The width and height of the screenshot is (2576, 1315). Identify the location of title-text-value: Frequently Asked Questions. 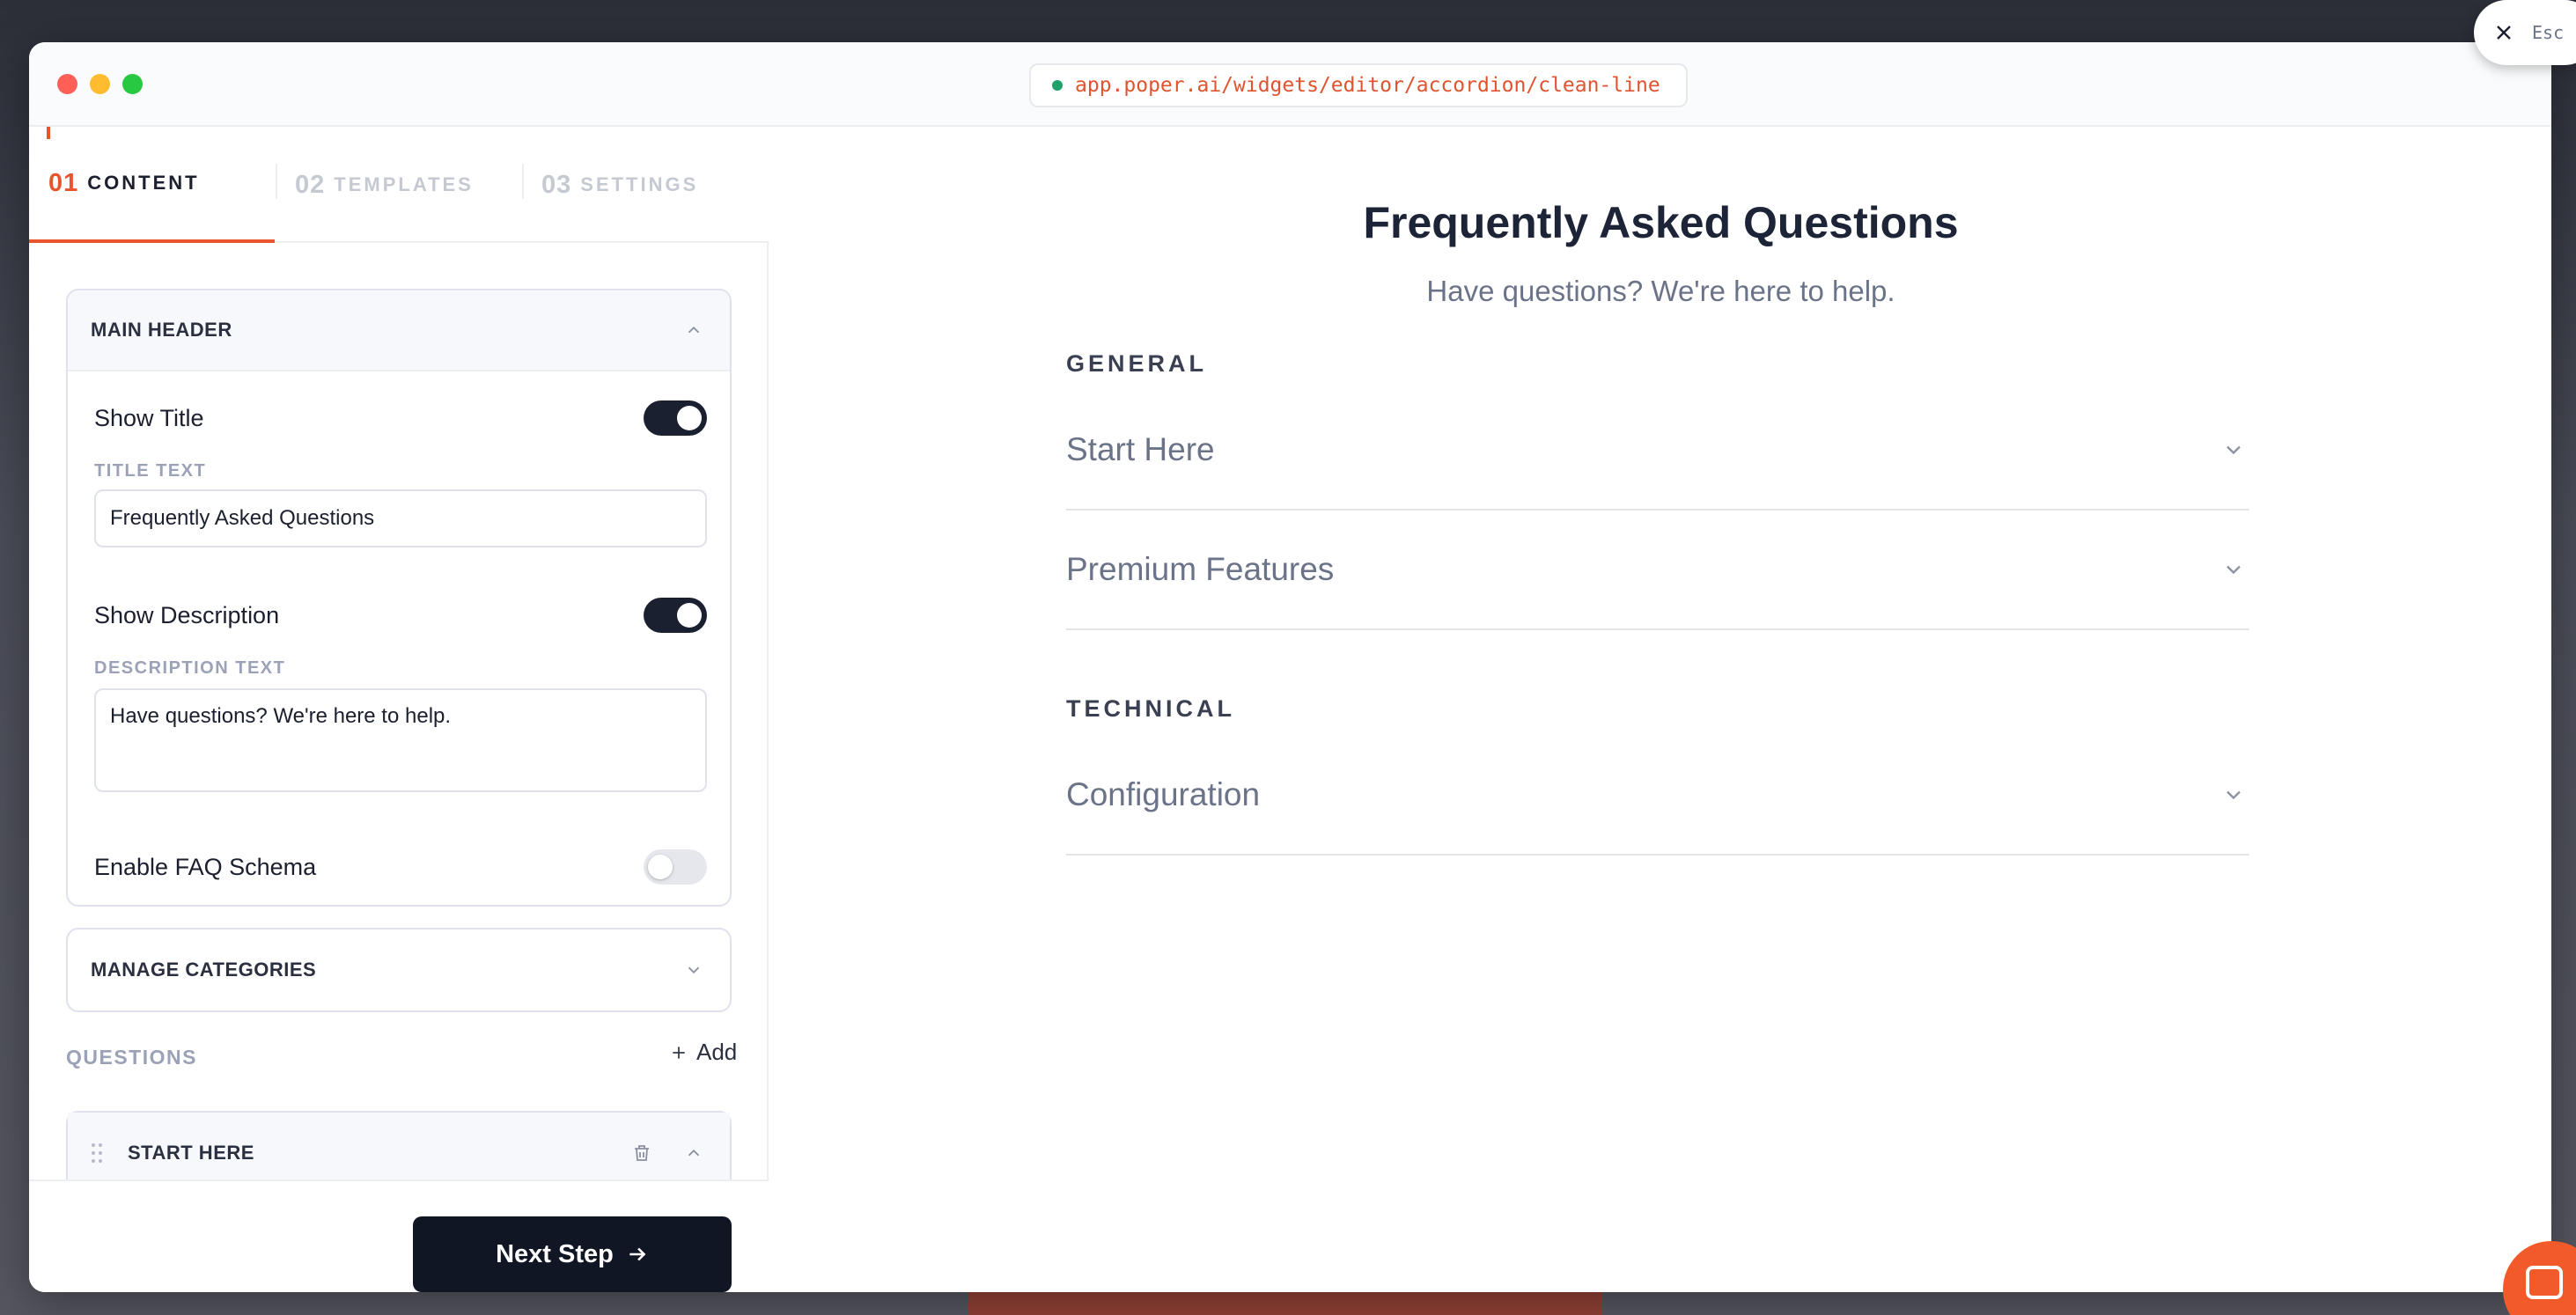
(242, 518).